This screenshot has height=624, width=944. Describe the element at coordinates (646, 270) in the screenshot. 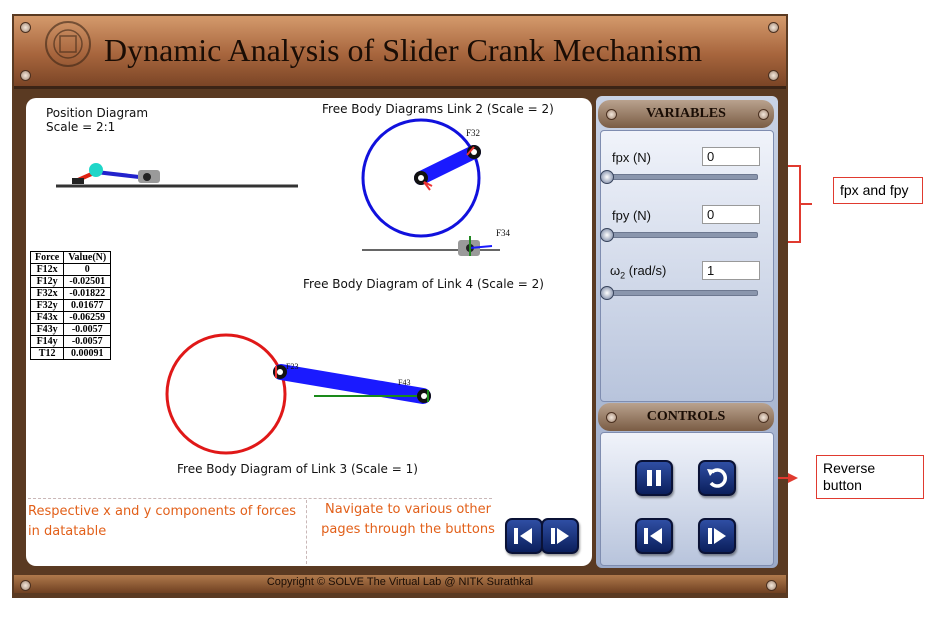

I see `omega-unit: (rad/s)` at that location.